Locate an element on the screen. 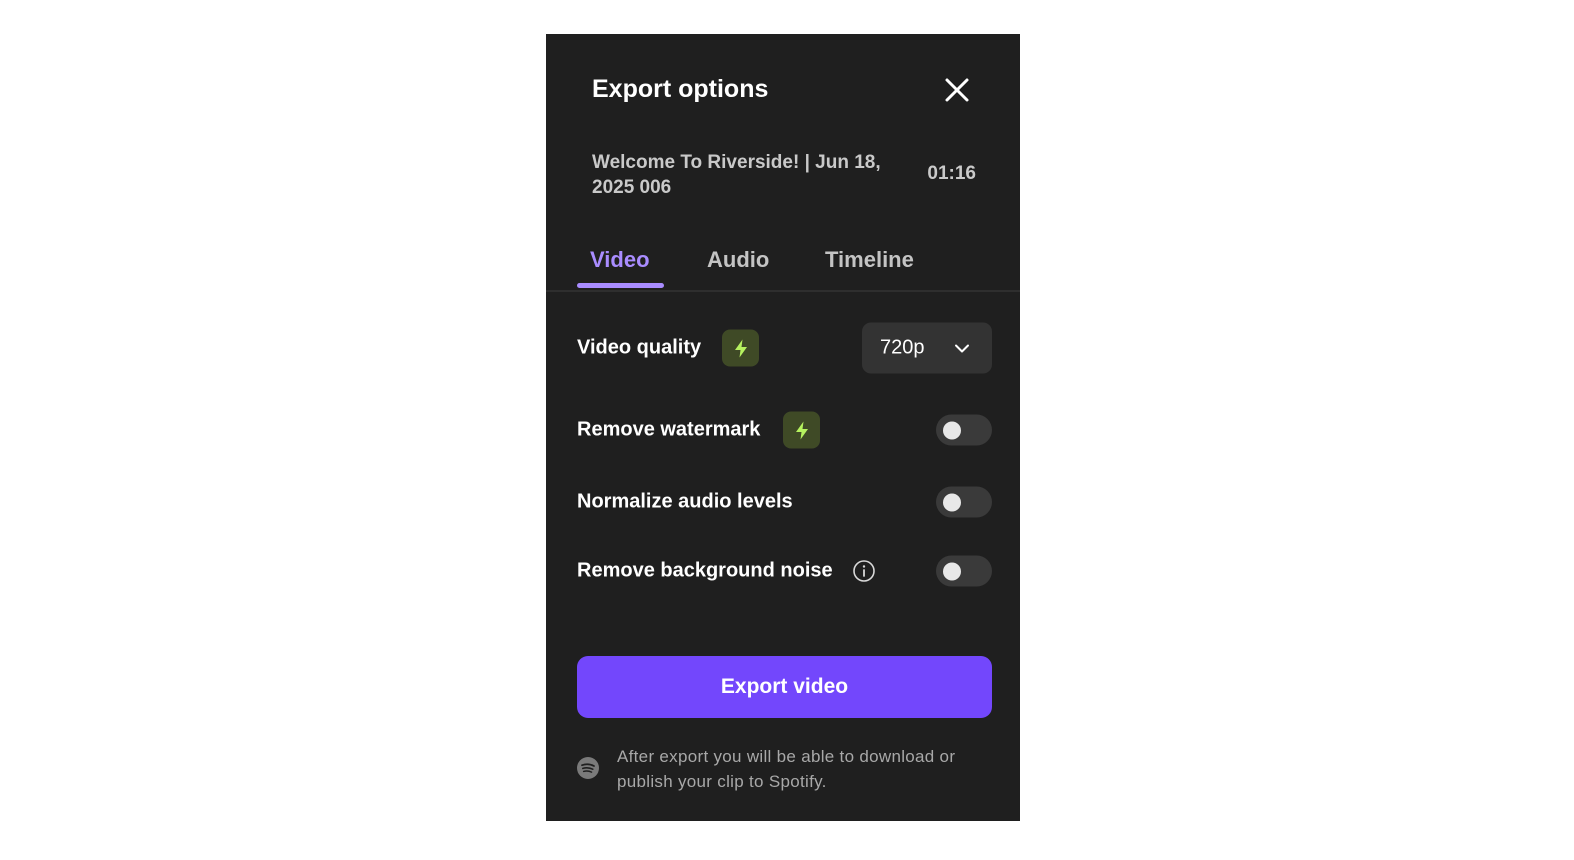 This screenshot has width=1574, height=860. remove-noise-row: Remove background noise is located at coordinates (784, 571).